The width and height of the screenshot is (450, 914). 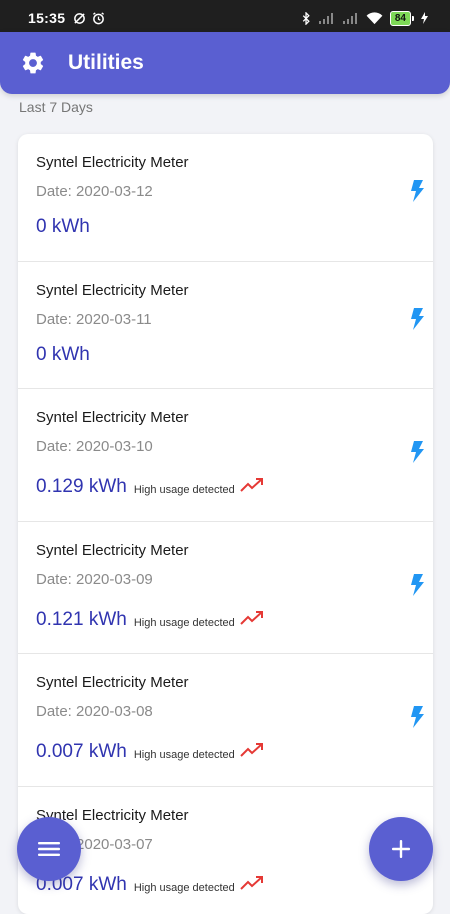 I want to click on battery-indicator: 84, so click(x=401, y=18).